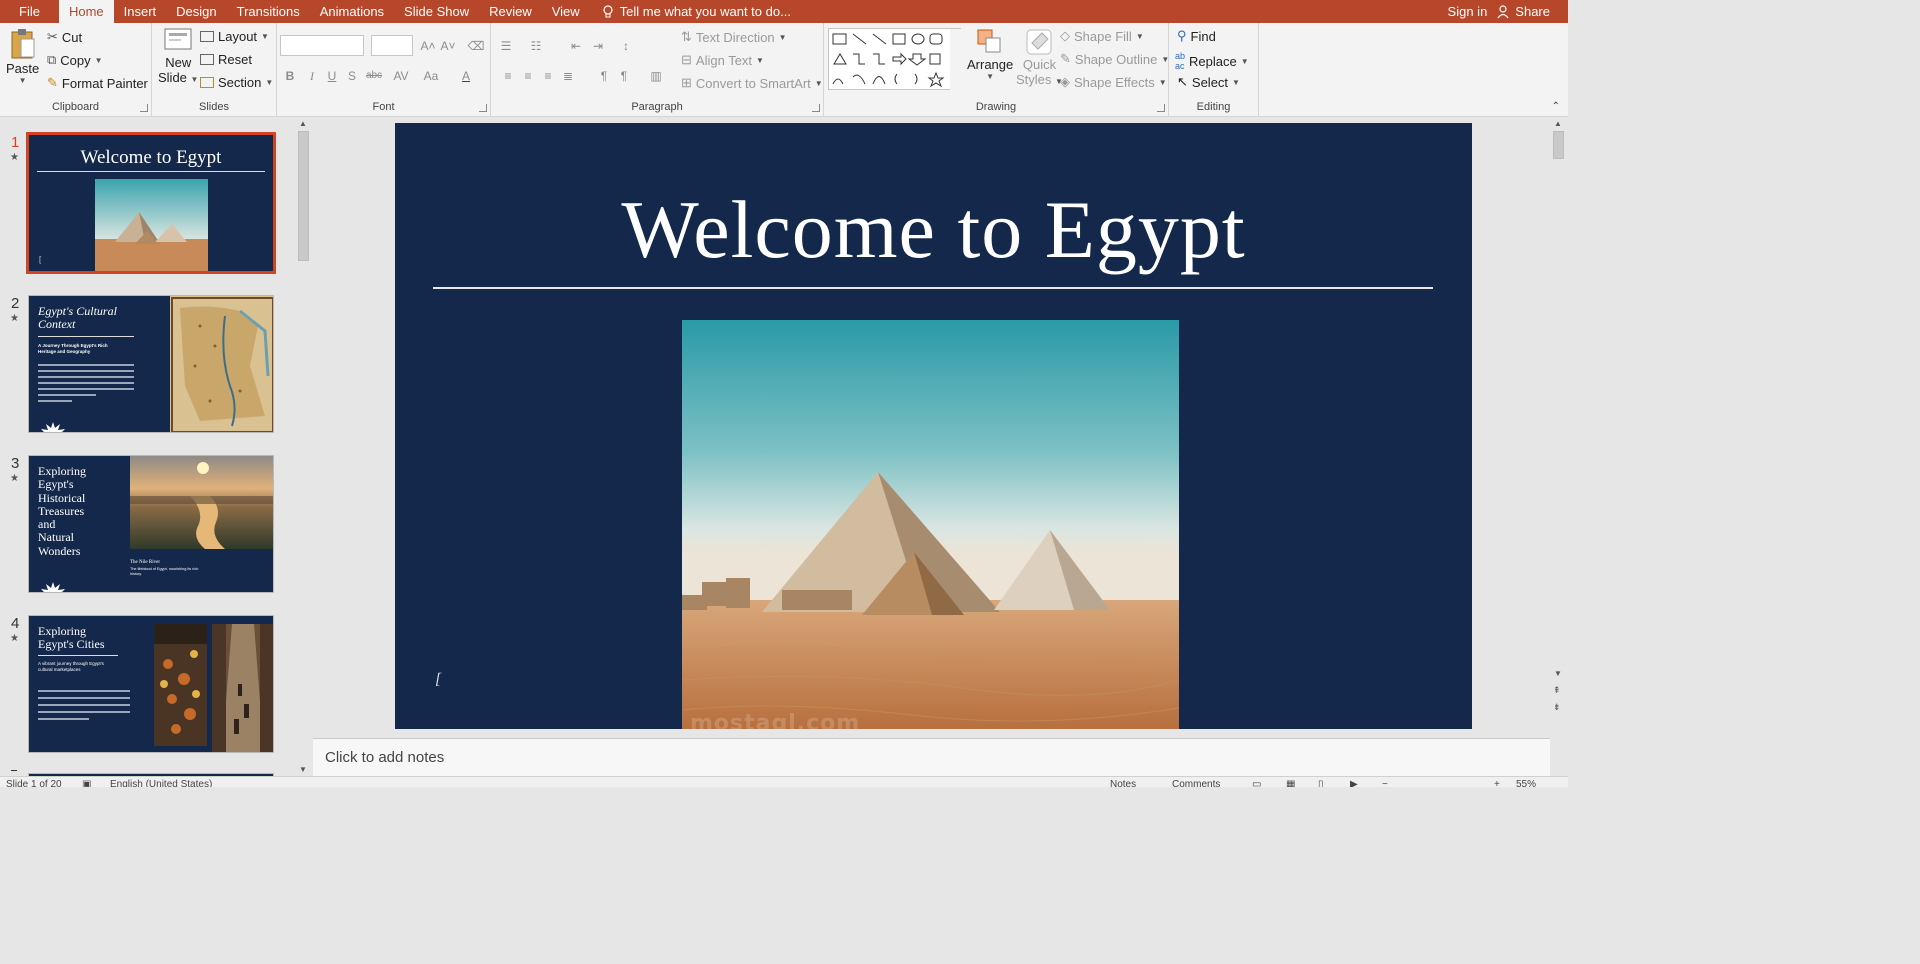  What do you see at coordinates (624, 76) in the screenshot?
I see `rtl-direction-icon: ¶` at bounding box center [624, 76].